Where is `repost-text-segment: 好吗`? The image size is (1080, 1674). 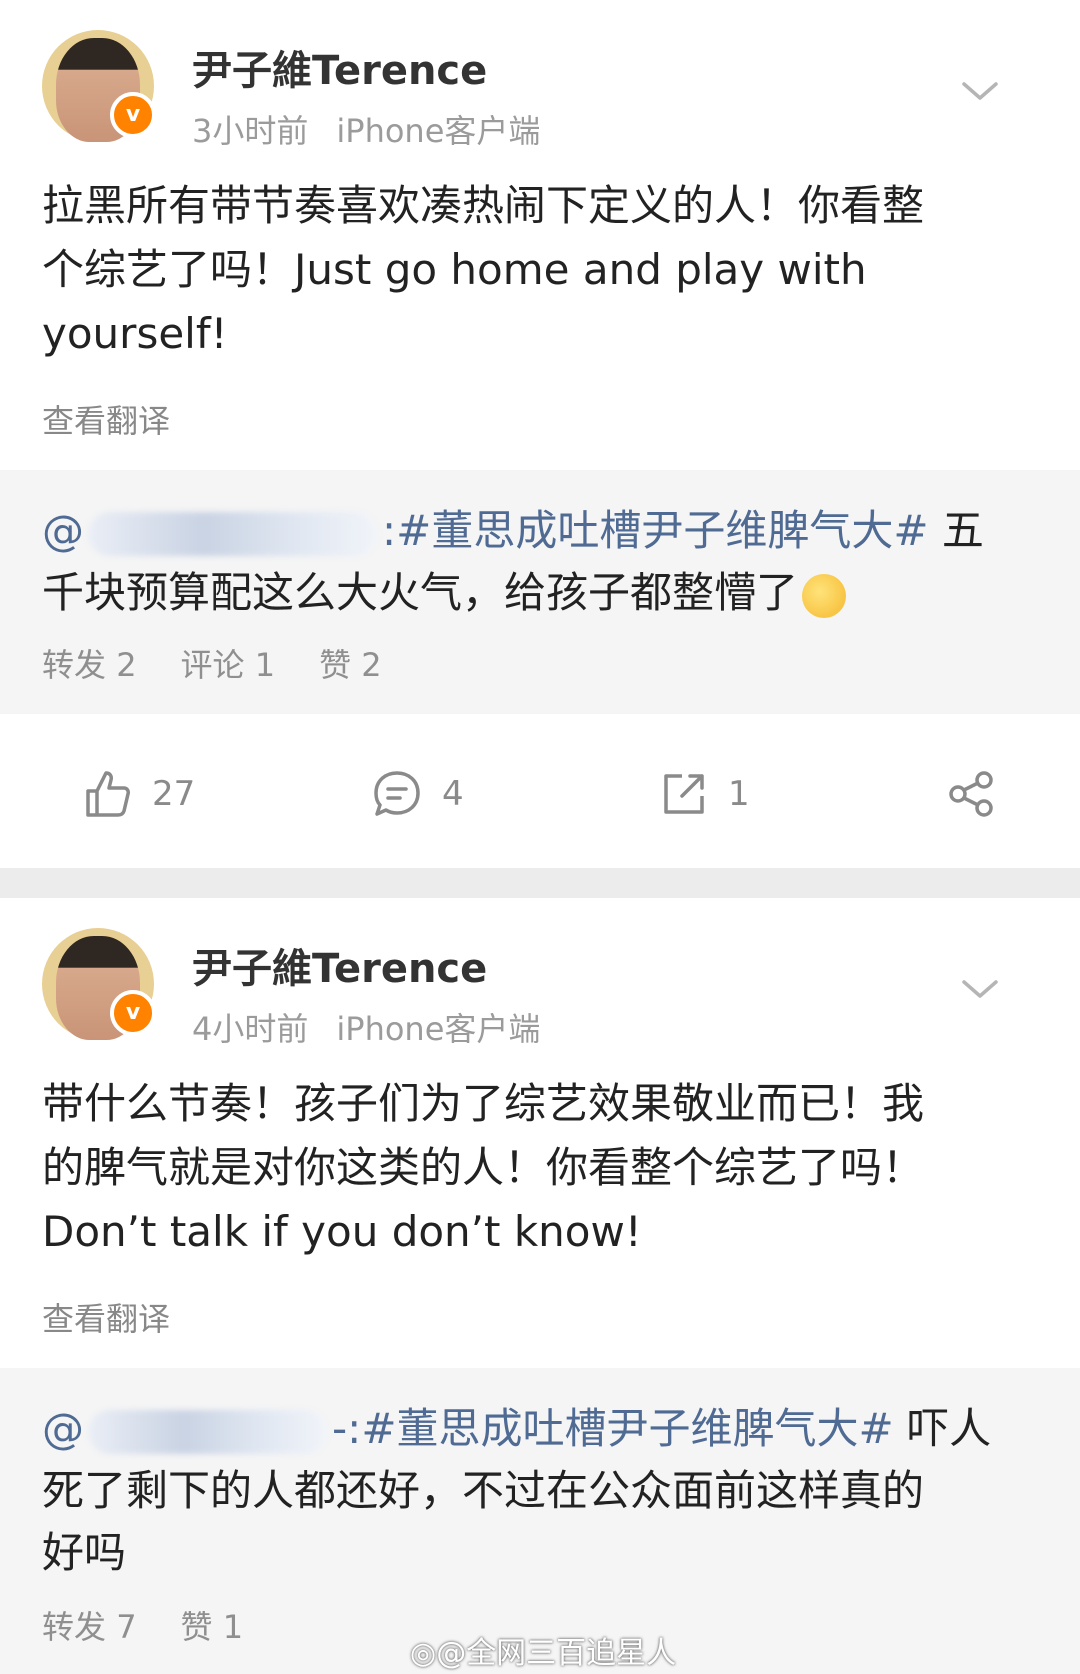
repost-text-segment: 好吗 is located at coordinates (84, 1552).